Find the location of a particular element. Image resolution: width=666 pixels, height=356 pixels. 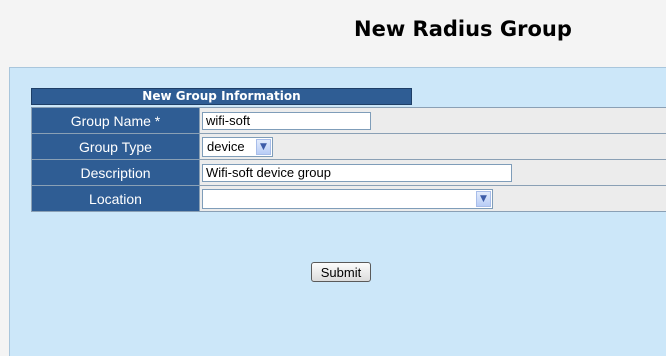

group-type-select: device ▼ is located at coordinates (237, 146).